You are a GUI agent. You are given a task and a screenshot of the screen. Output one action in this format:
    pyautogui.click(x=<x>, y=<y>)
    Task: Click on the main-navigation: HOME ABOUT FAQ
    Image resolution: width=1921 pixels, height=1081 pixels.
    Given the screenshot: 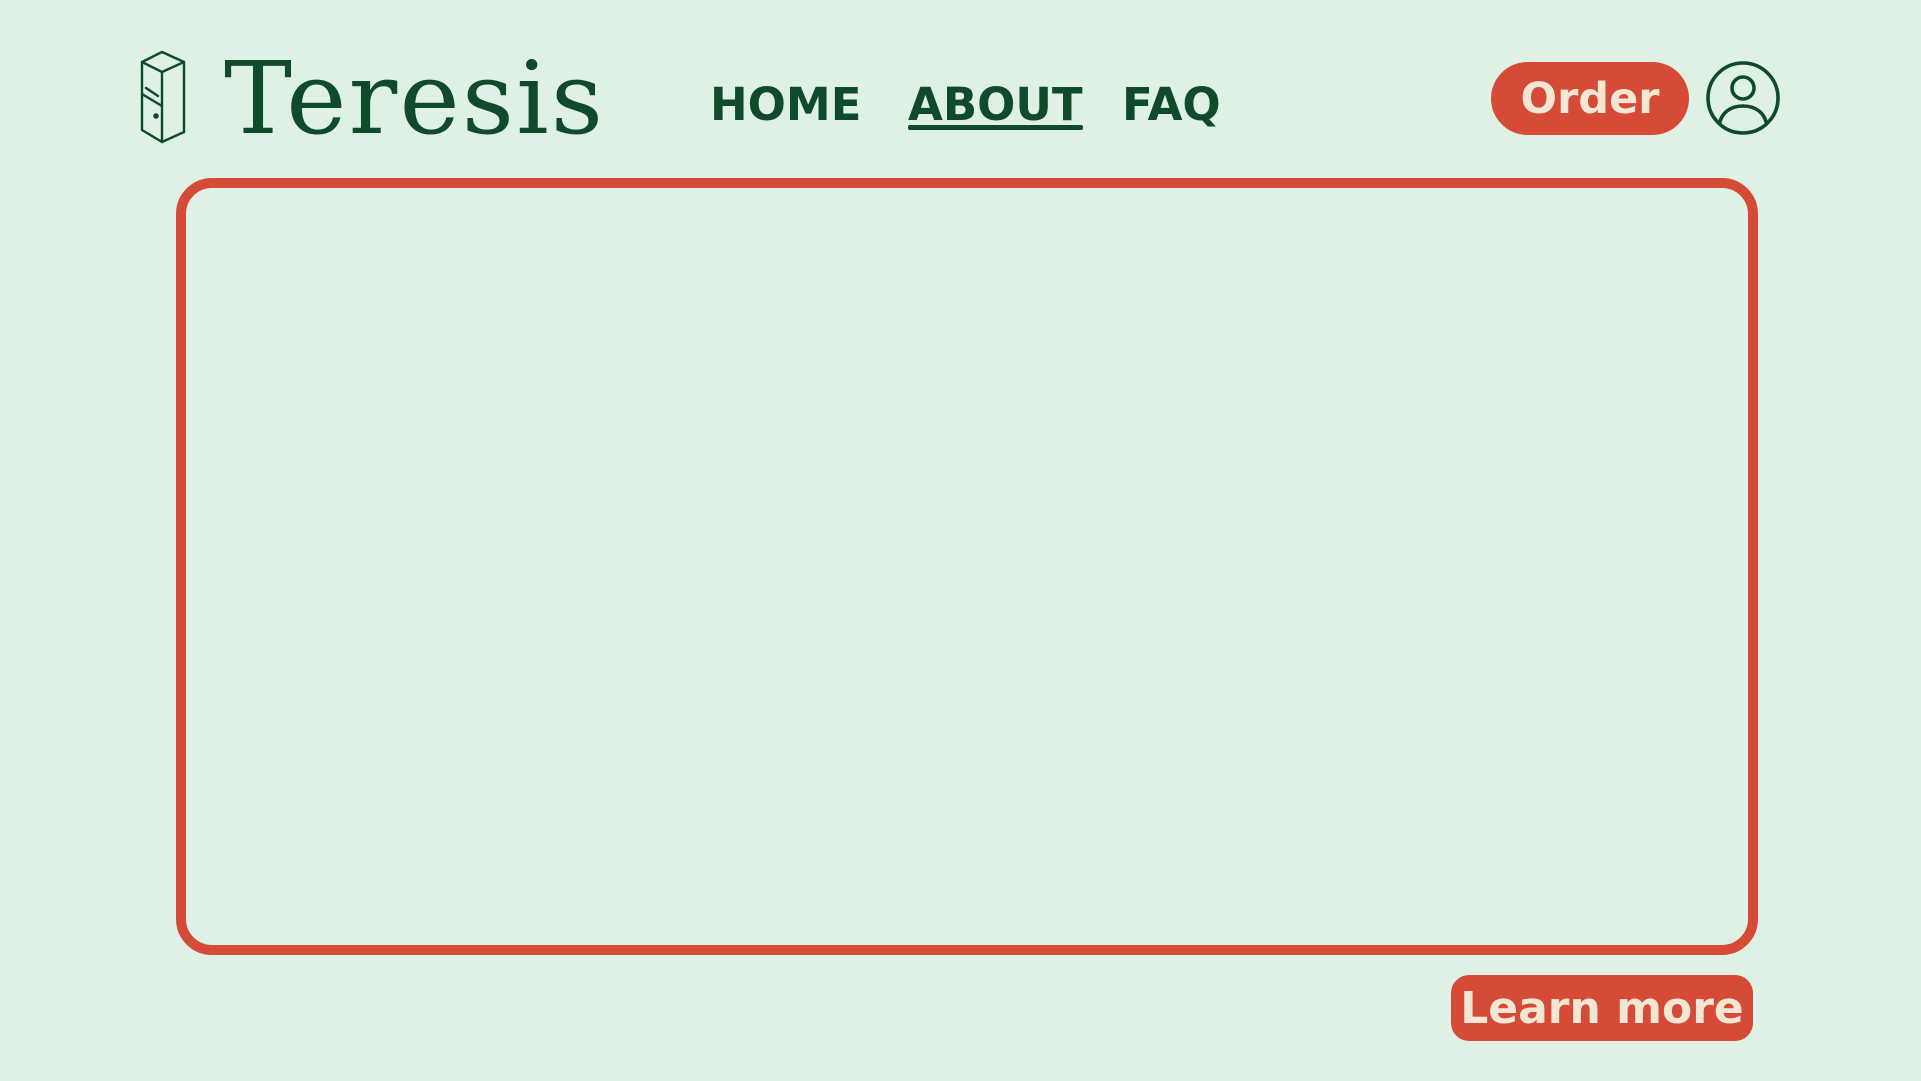 What is the action you would take?
    pyautogui.click(x=960, y=110)
    